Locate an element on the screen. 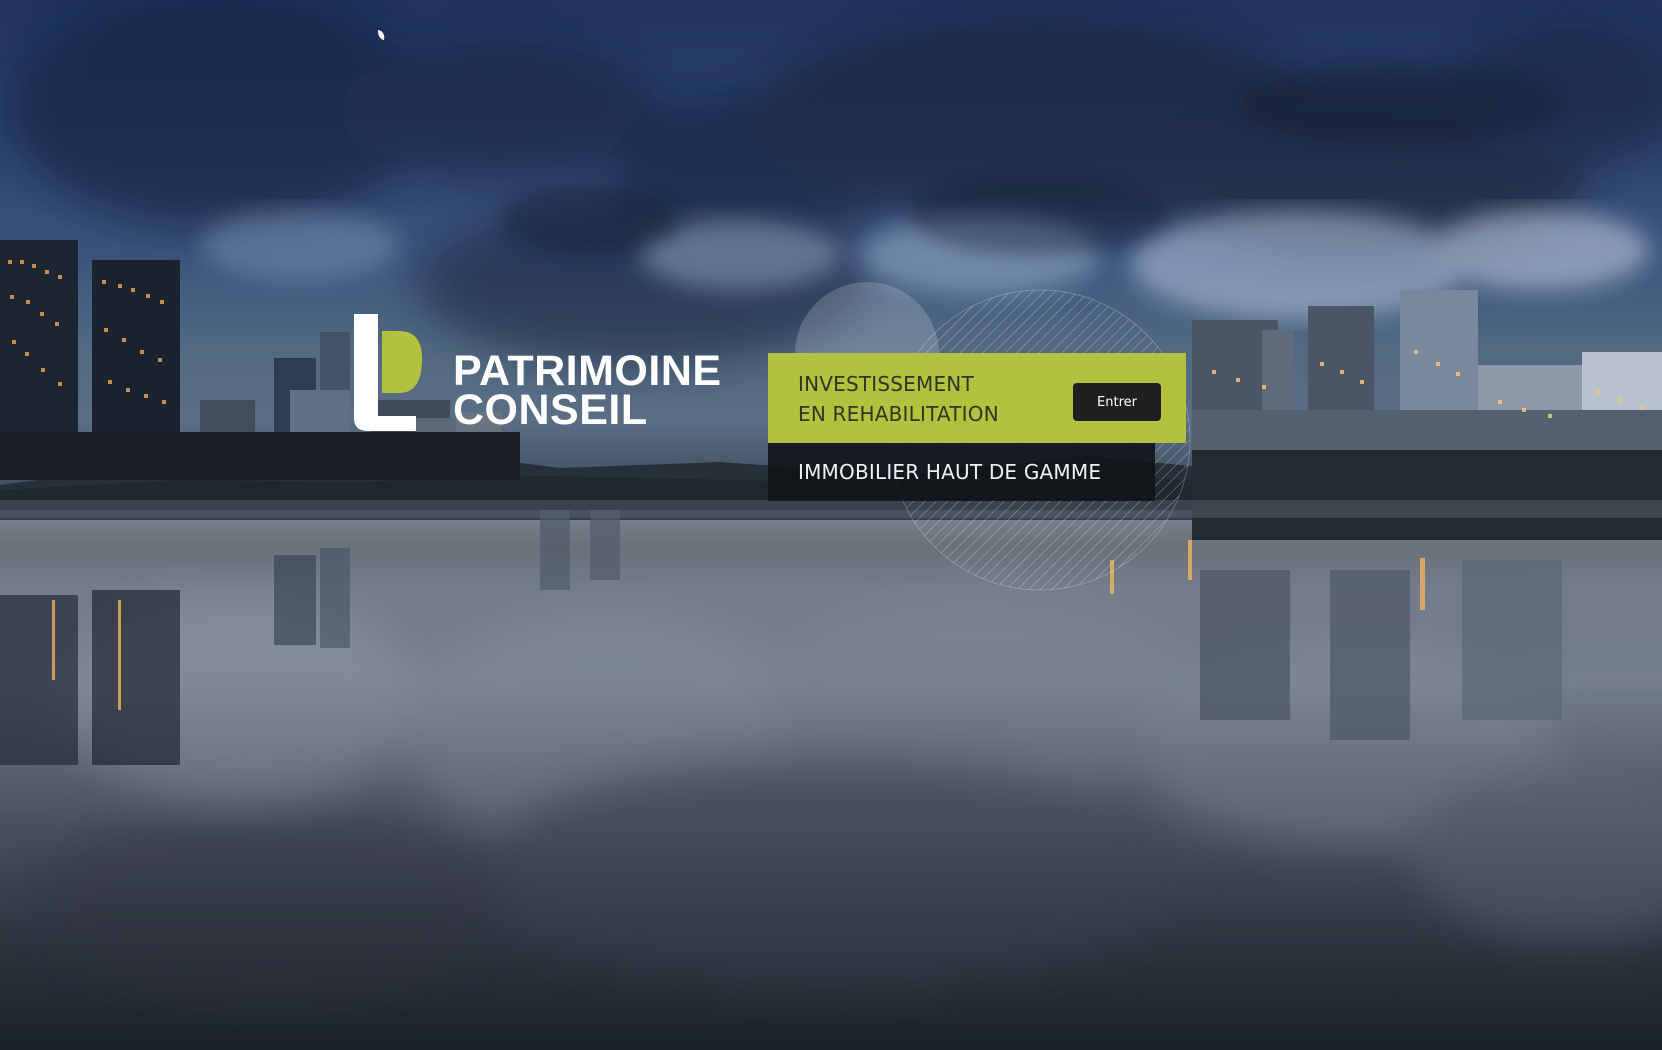 The image size is (1662, 1050). ld-logo-icon is located at coordinates (388, 372).